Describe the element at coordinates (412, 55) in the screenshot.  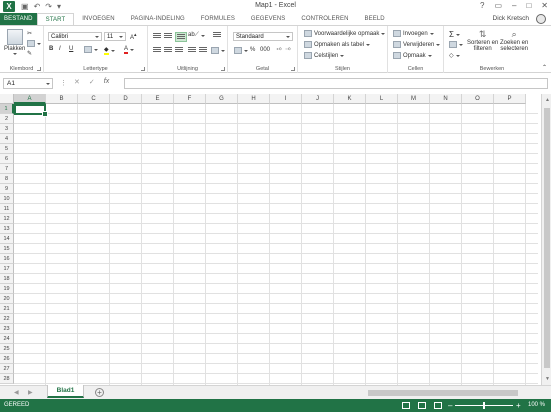
I see `format-cells-button: Opmaak` at that location.